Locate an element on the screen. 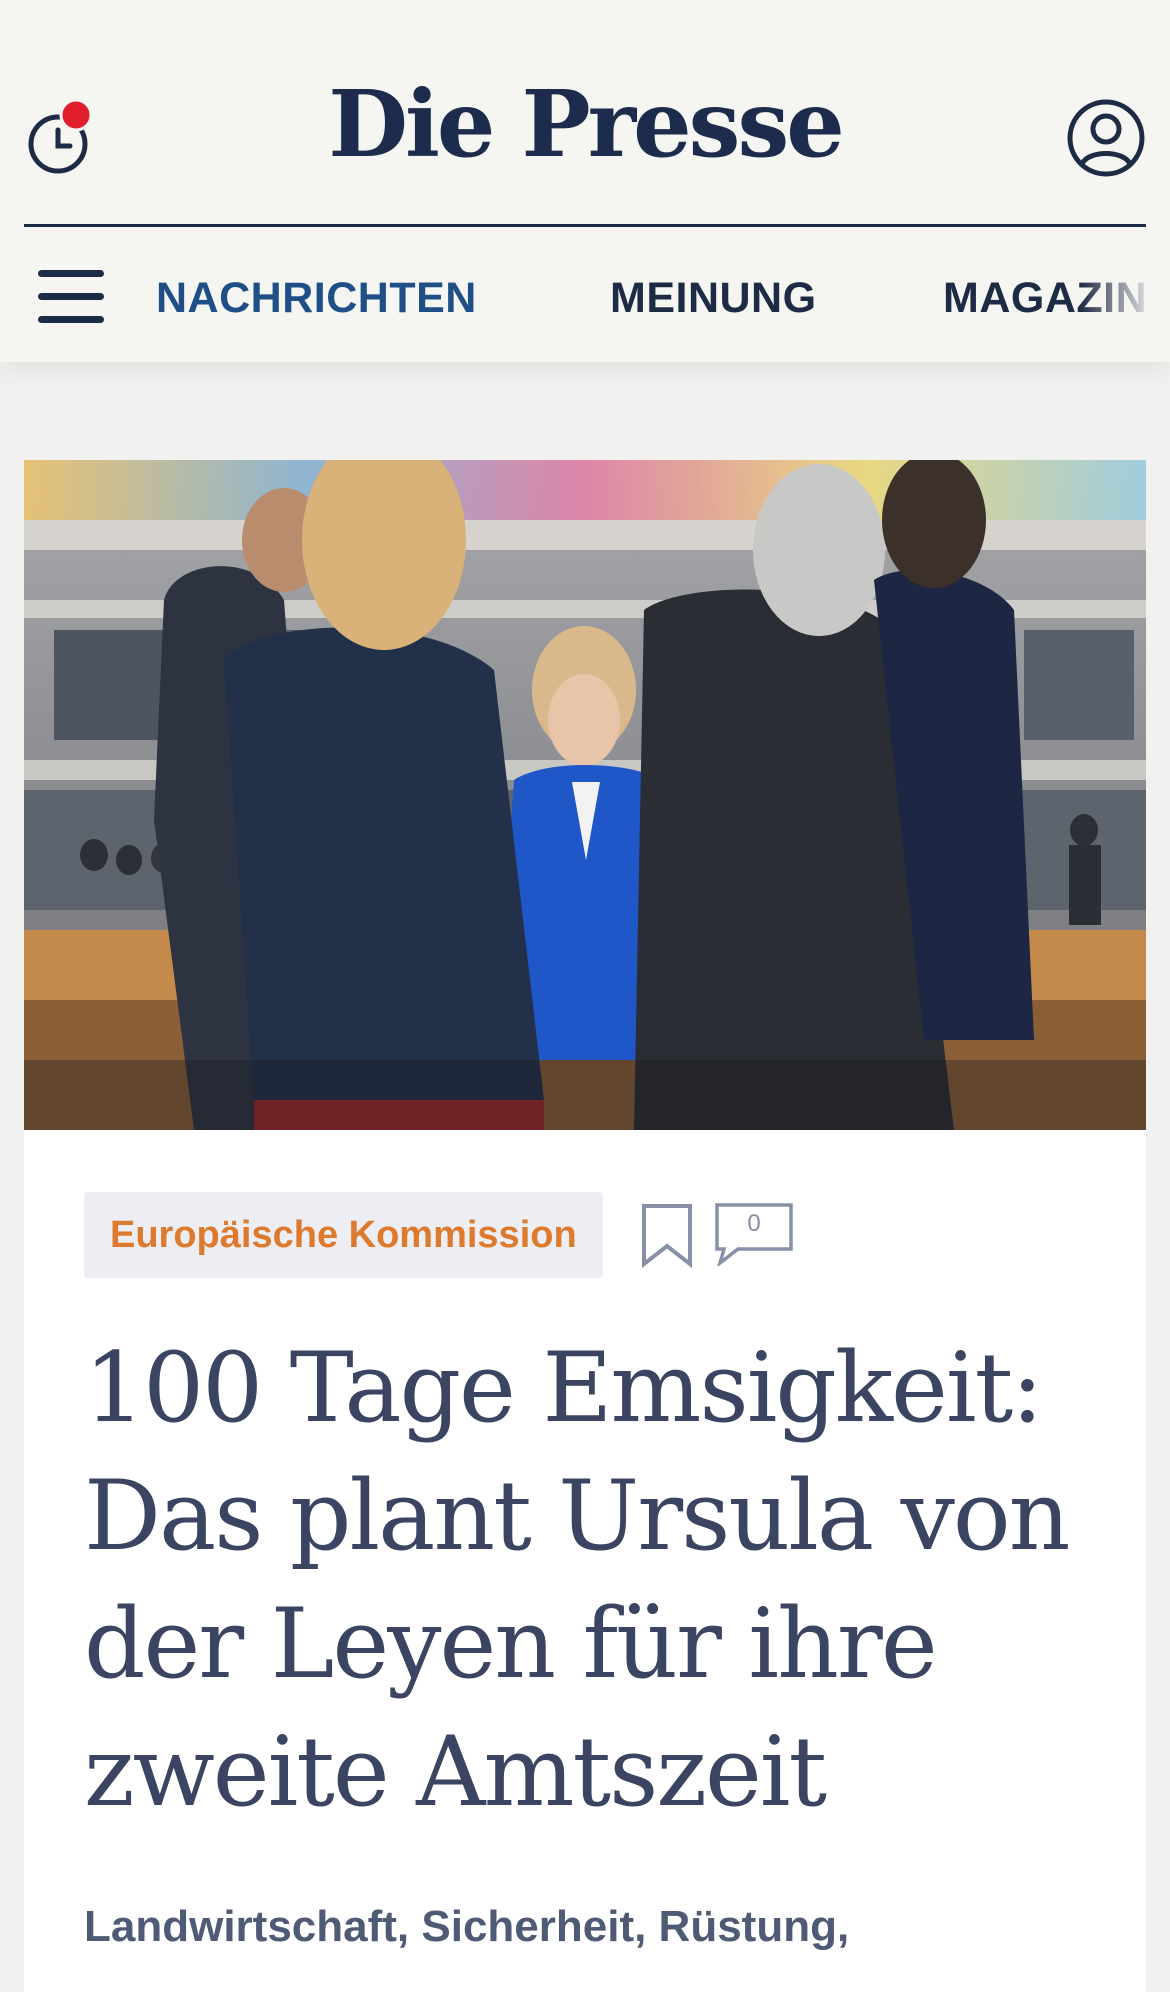 The width and height of the screenshot is (1170, 1992). bookmark-button is located at coordinates (667, 1235).